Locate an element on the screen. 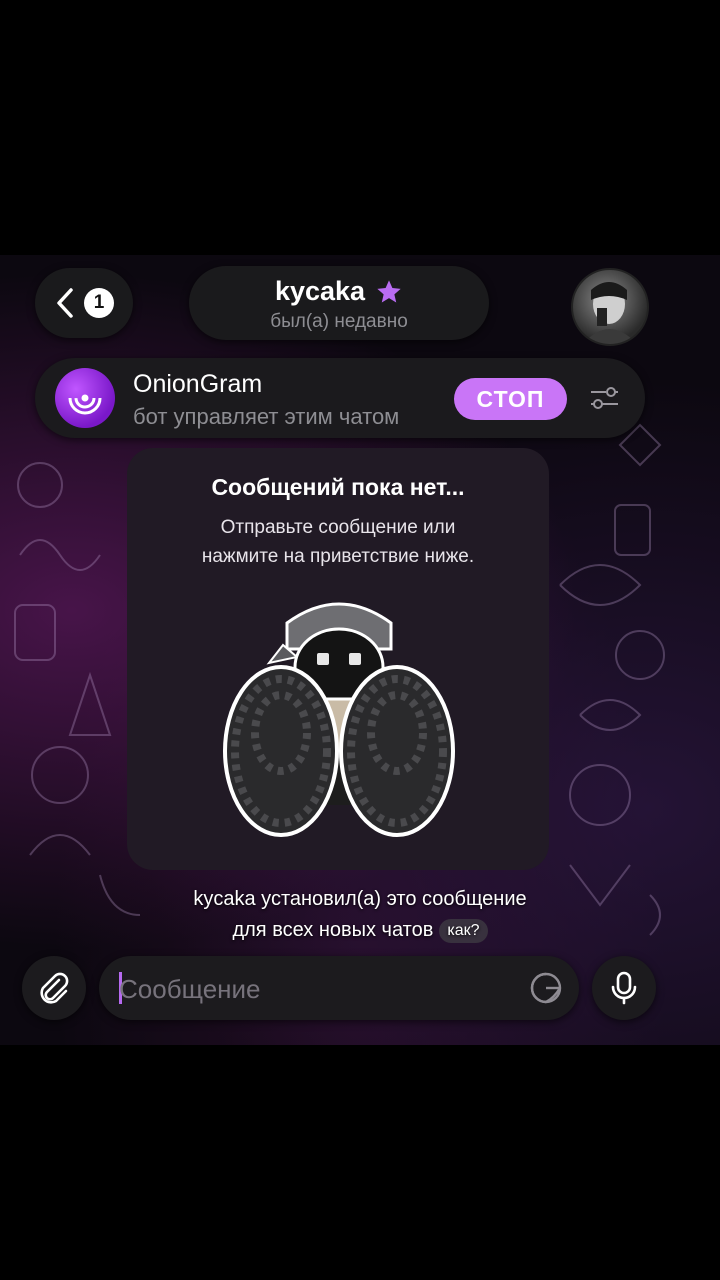  message-composer is located at coordinates (339, 988).